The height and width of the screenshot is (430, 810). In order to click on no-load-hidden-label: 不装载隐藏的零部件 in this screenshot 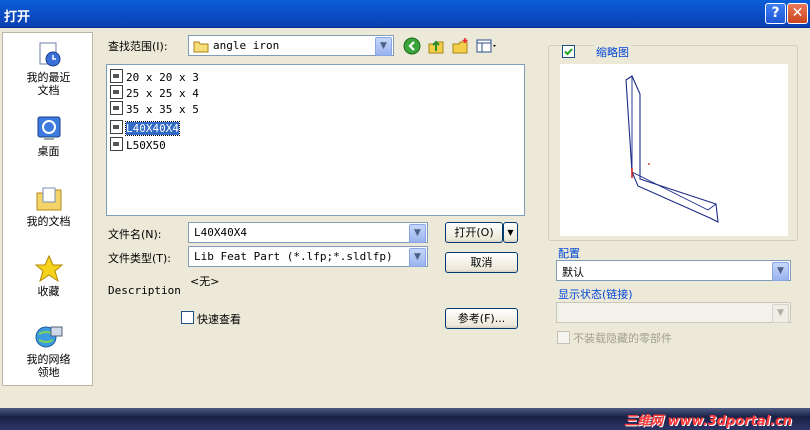, I will do `click(622, 338)`.